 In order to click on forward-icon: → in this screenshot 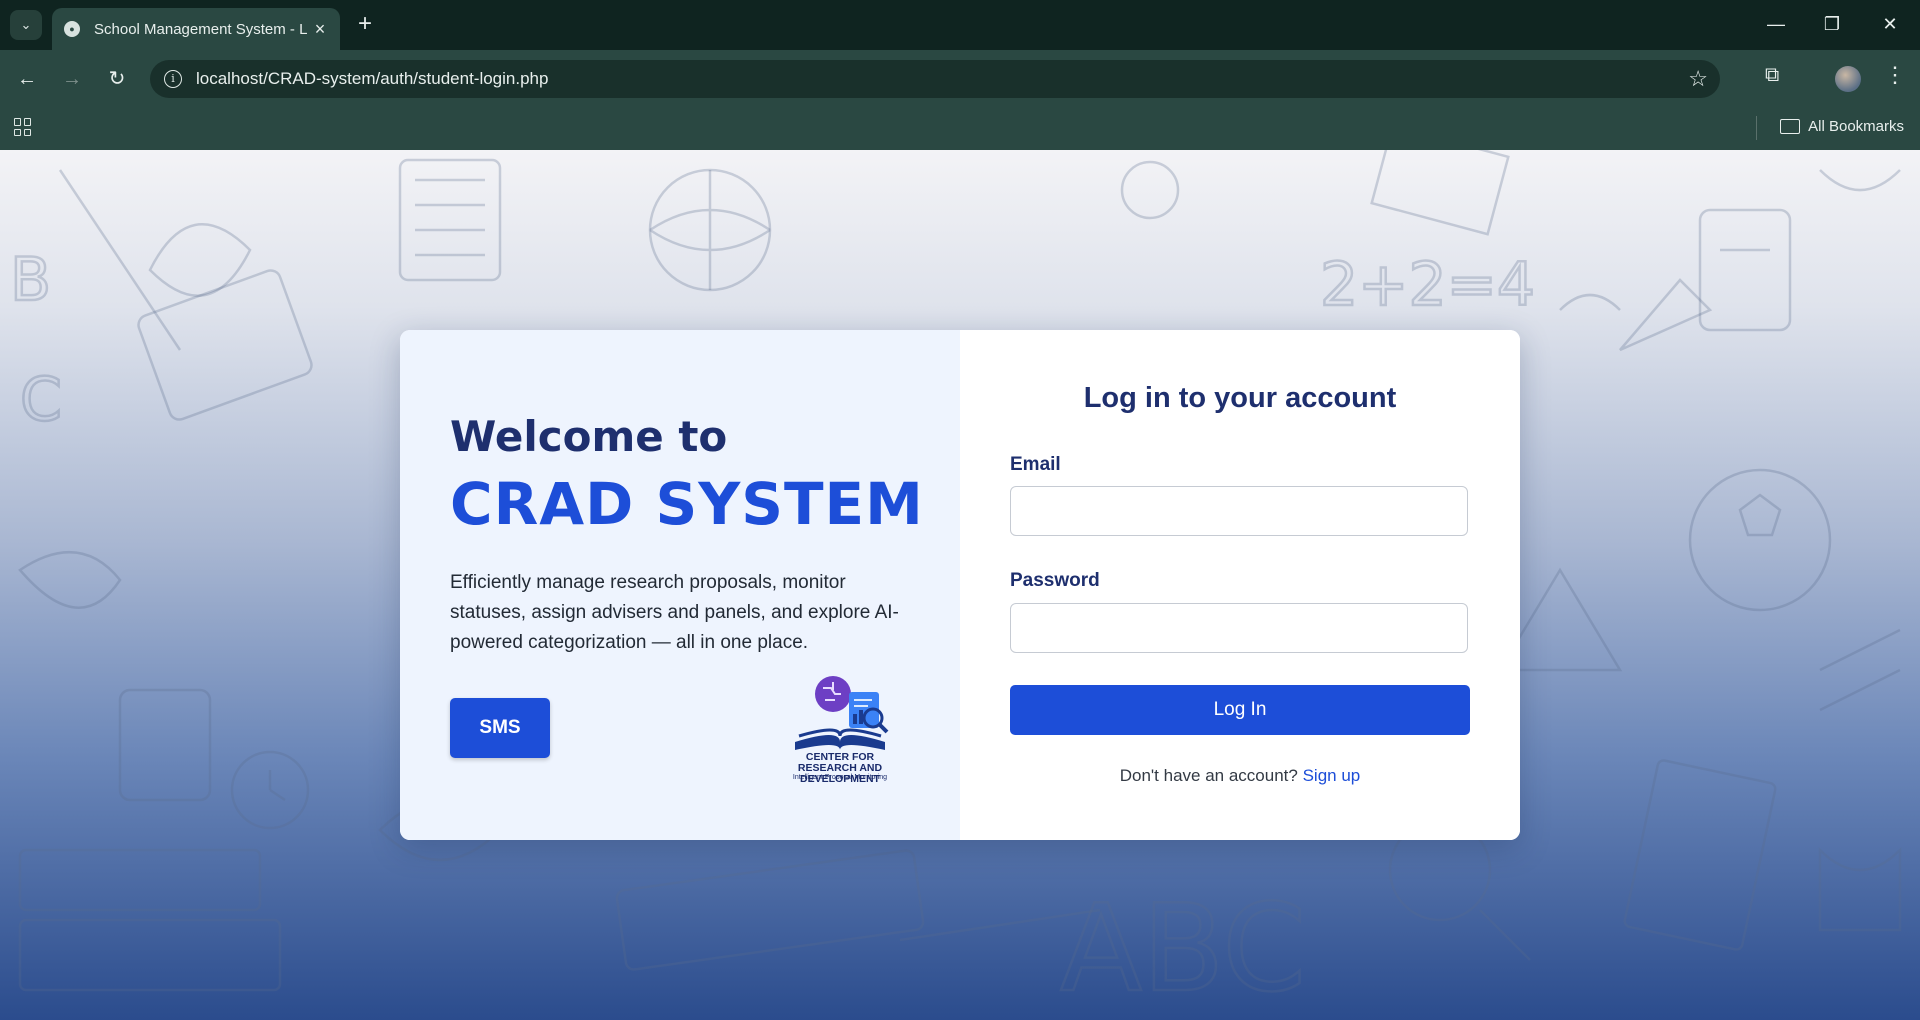, I will do `click(72, 79)`.